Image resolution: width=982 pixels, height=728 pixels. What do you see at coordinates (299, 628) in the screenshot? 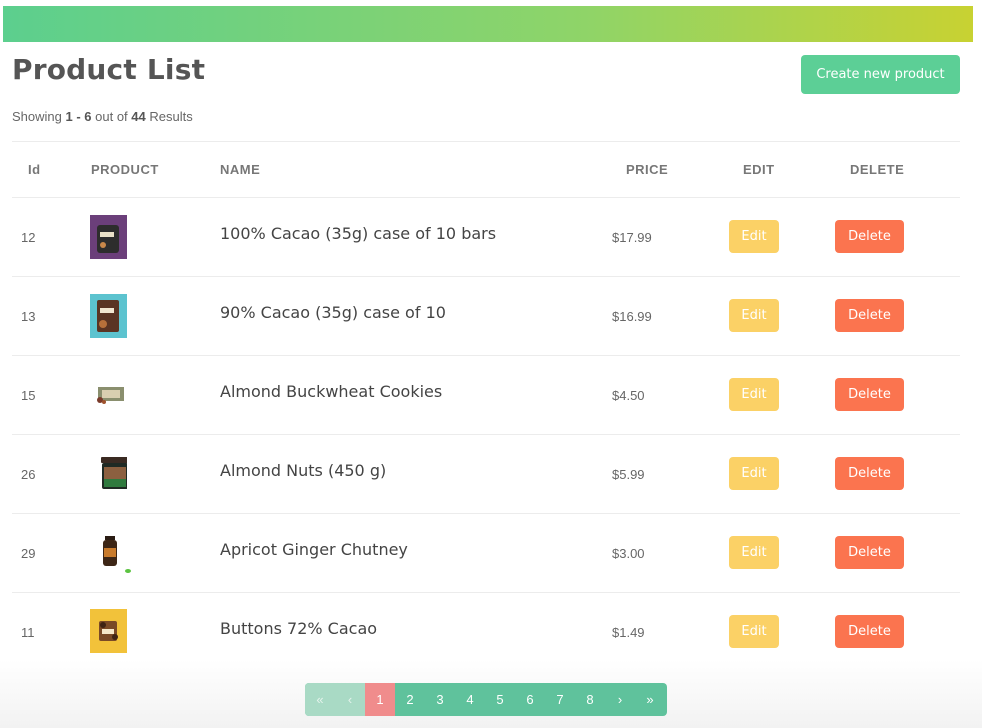
I see `product-name: Buttons 72% Cacao` at bounding box center [299, 628].